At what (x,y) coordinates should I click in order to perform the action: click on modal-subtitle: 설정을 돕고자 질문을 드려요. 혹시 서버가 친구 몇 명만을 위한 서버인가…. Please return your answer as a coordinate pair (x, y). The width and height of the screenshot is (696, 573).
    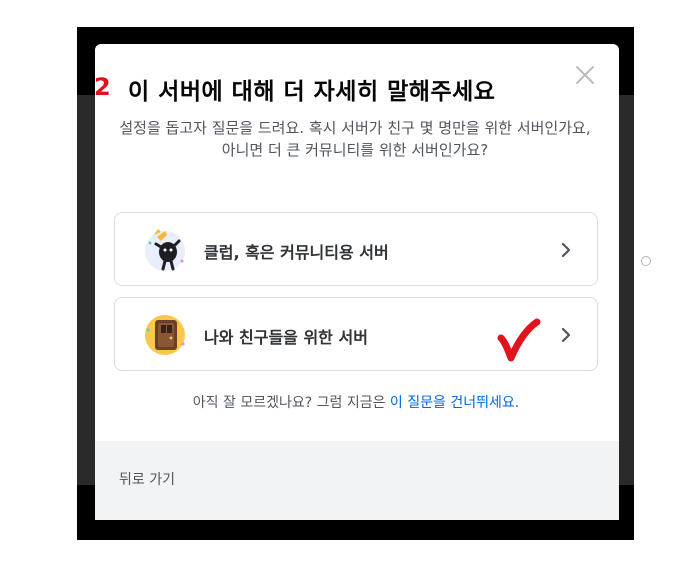
    Looking at the image, I should click on (355, 139).